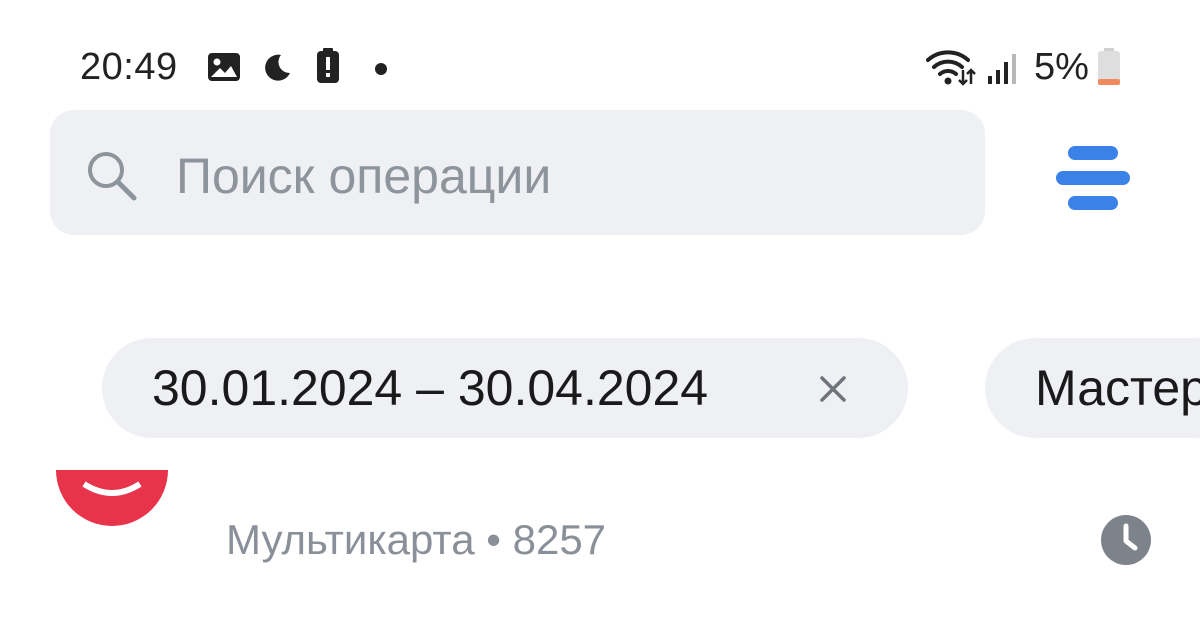 The height and width of the screenshot is (628, 1200). I want to click on operation-subtitle: Мультикарта • 8257, so click(416, 539).